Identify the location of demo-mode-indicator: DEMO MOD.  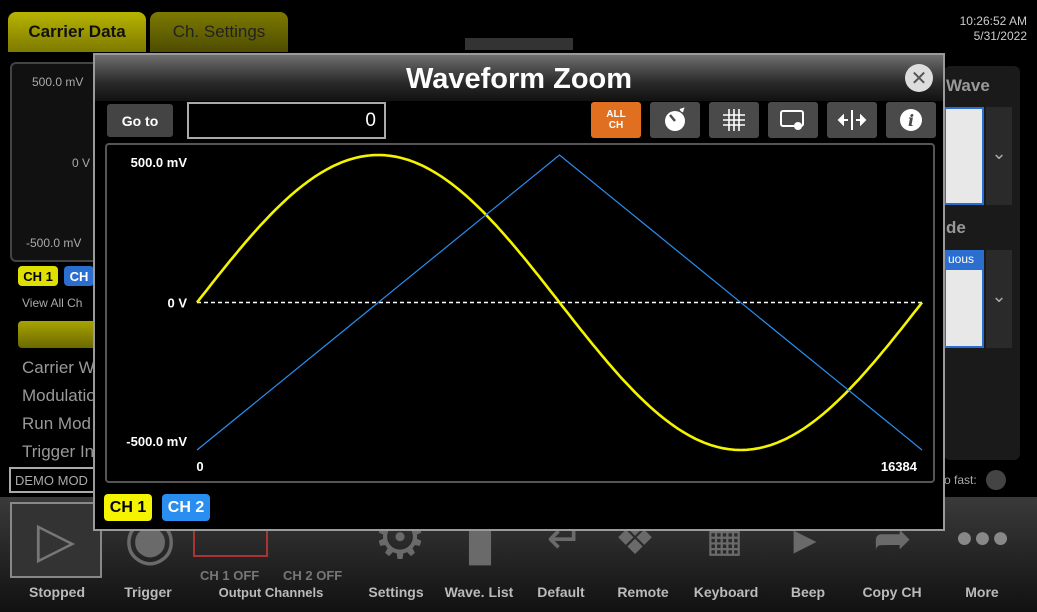
(54, 480).